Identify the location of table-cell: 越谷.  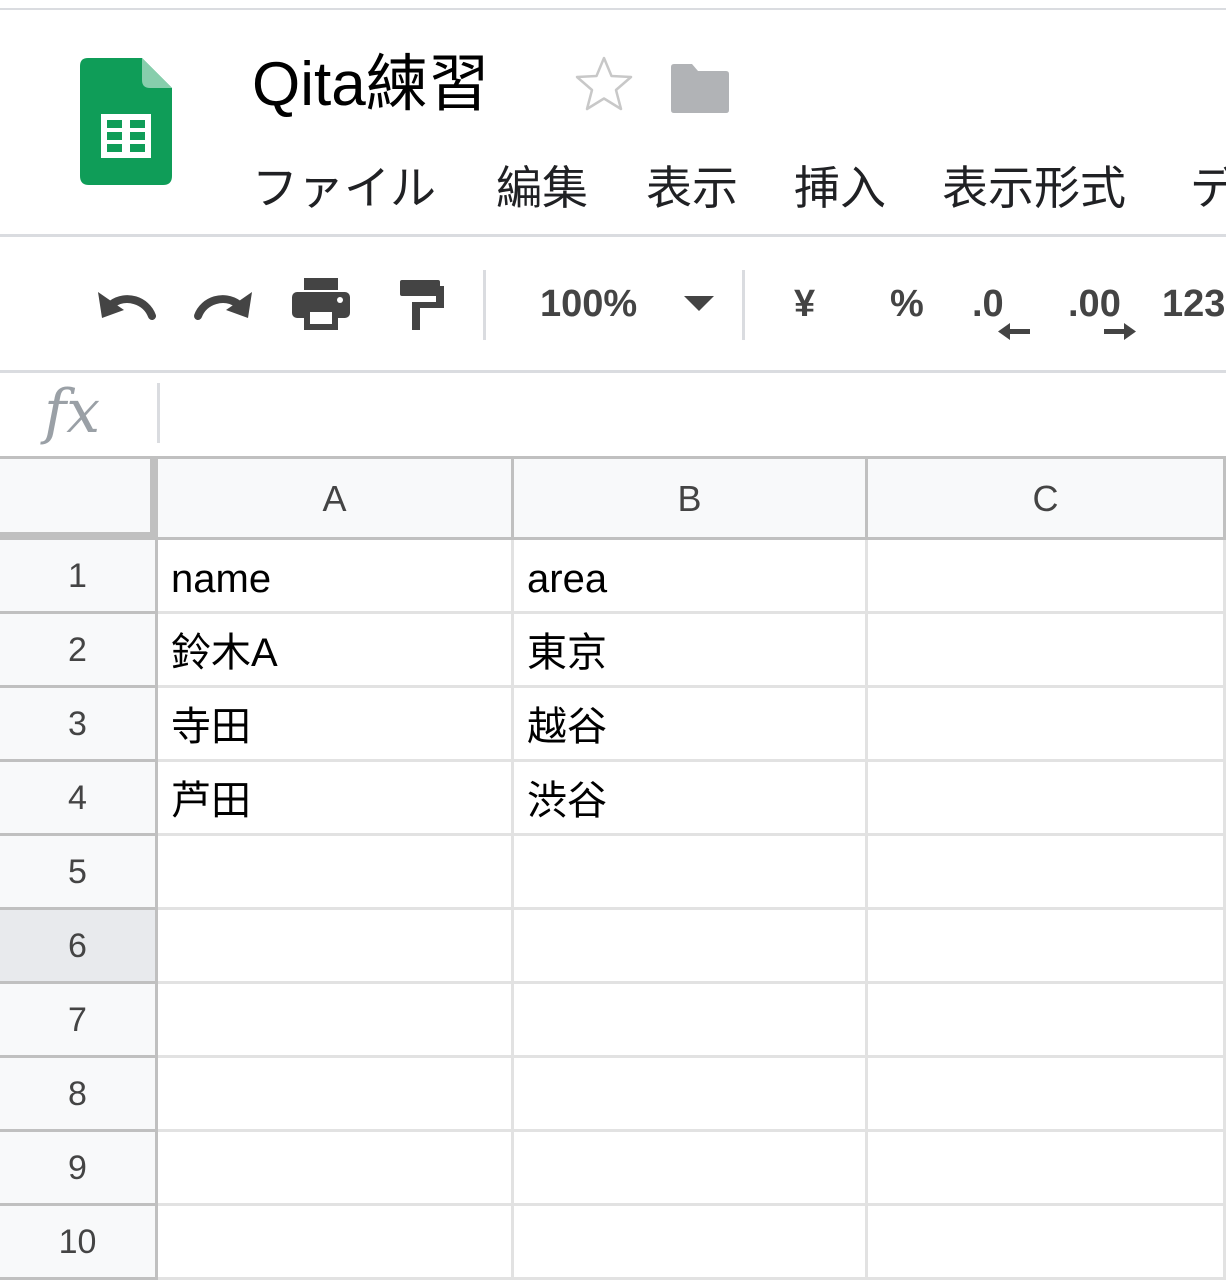
(691, 725).